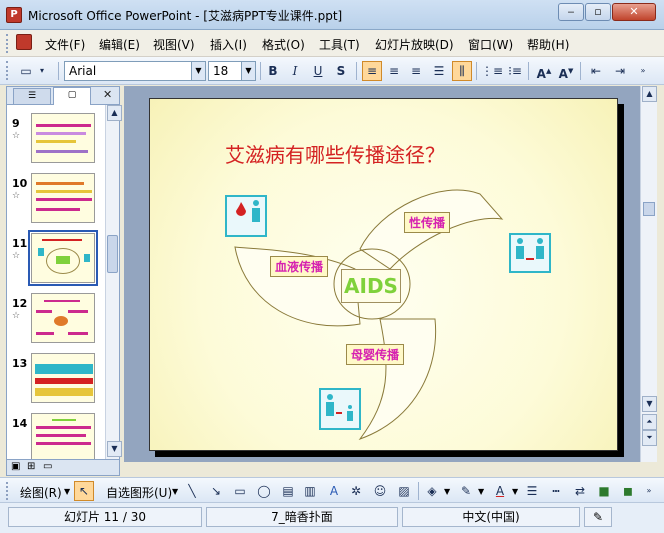 This screenshot has height=533, width=664. I want to click on align-left-icon: ≡, so click(372, 71).